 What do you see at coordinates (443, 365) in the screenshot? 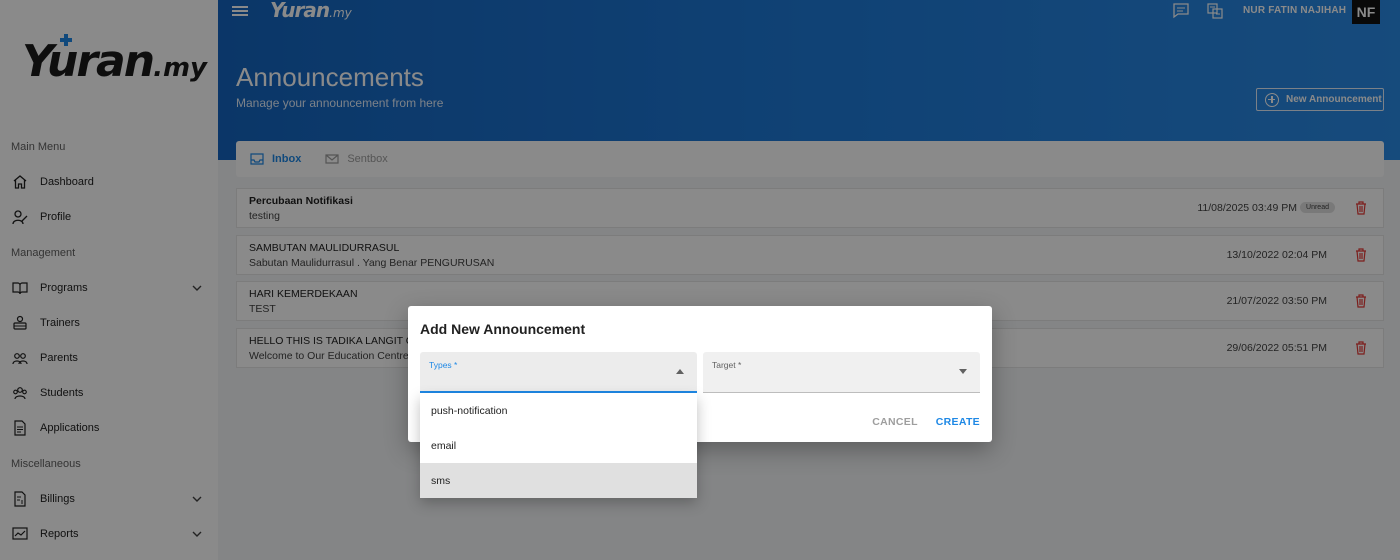
I see `types-label: Types *` at bounding box center [443, 365].